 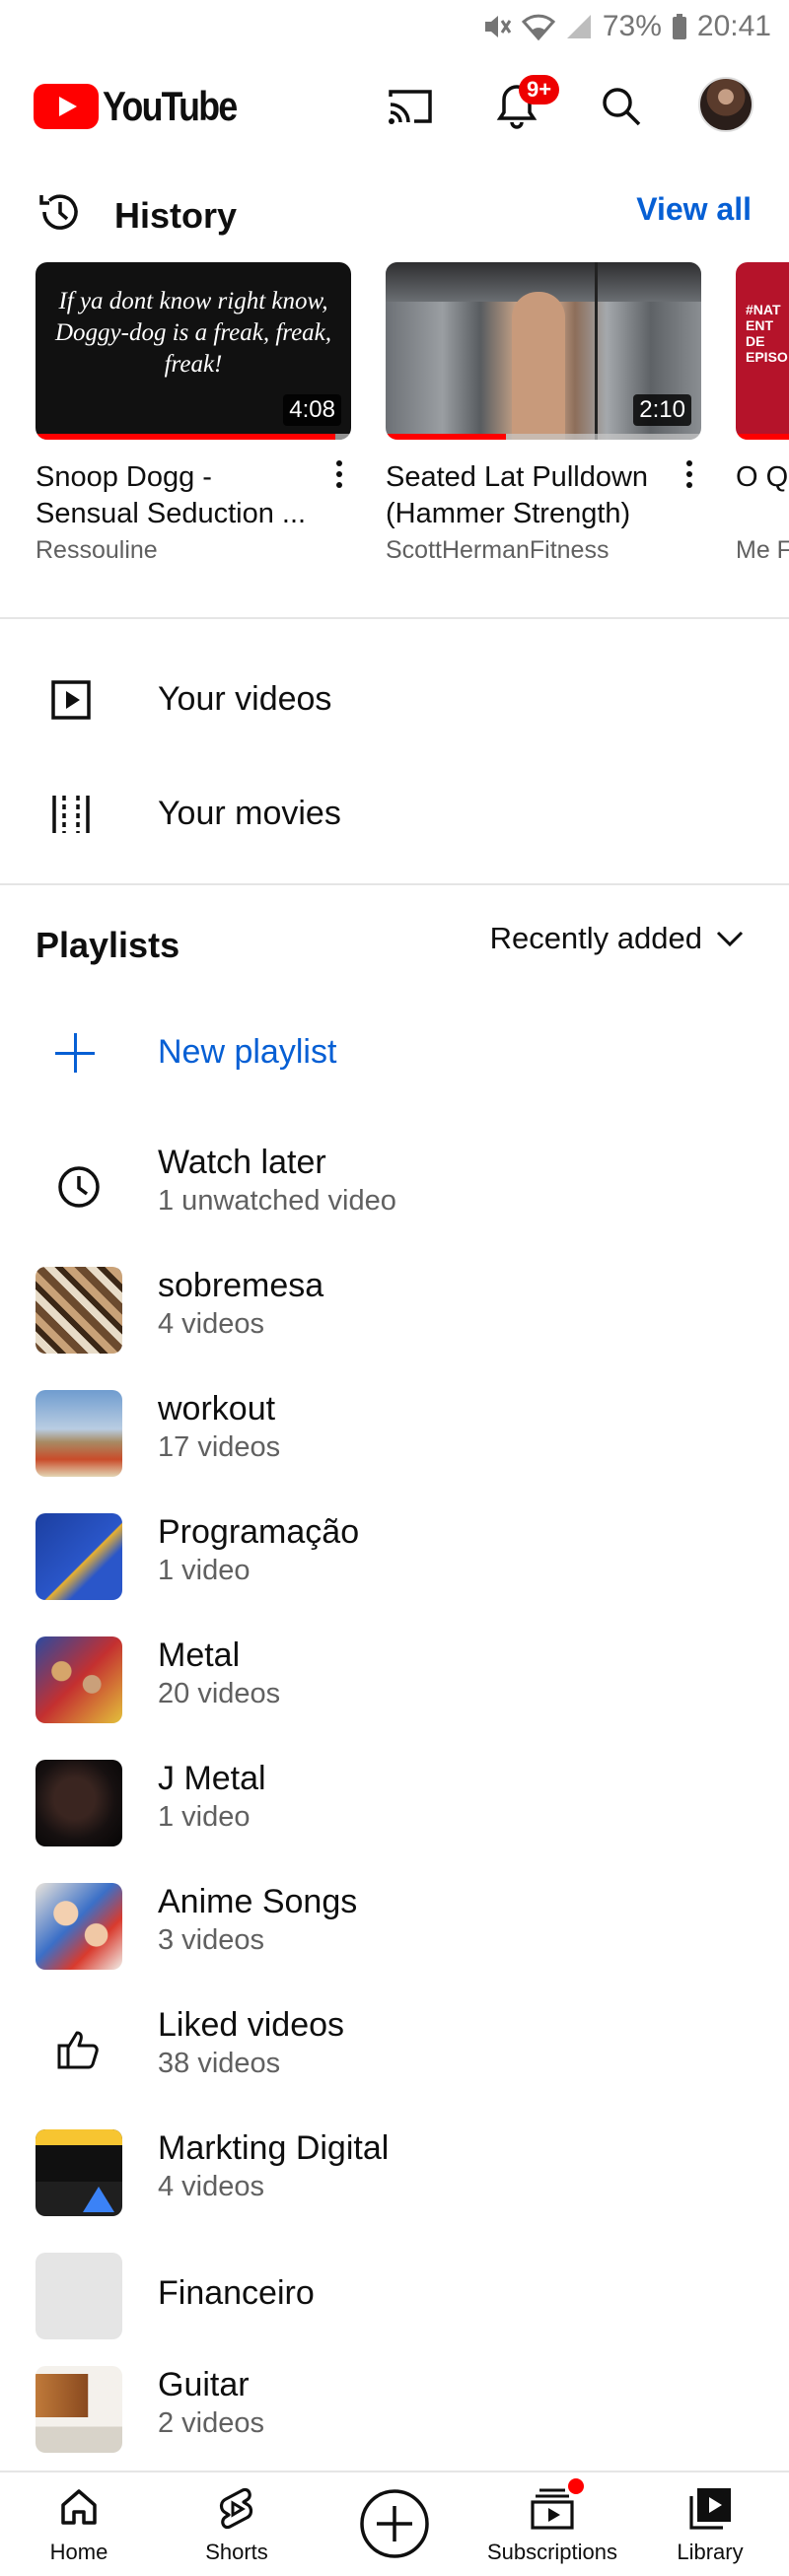 What do you see at coordinates (79, 2507) in the screenshot?
I see `home-icon` at bounding box center [79, 2507].